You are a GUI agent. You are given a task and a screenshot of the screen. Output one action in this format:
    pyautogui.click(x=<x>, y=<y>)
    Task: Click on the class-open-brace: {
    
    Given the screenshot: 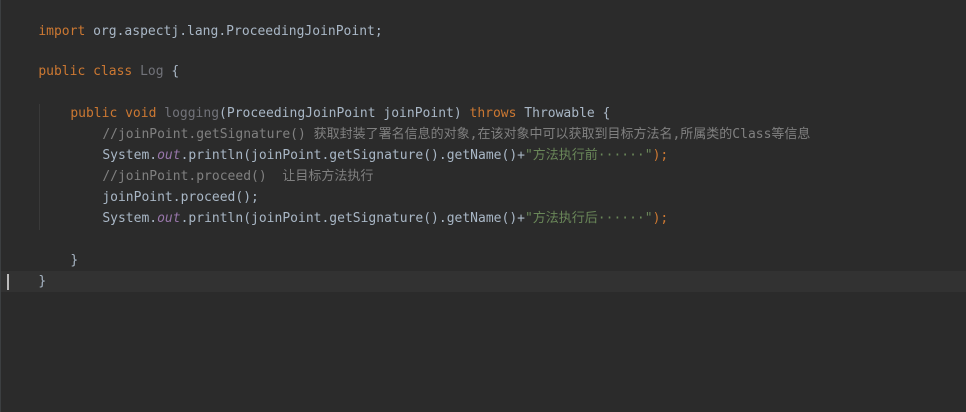 What is the action you would take?
    pyautogui.click(x=171, y=71)
    